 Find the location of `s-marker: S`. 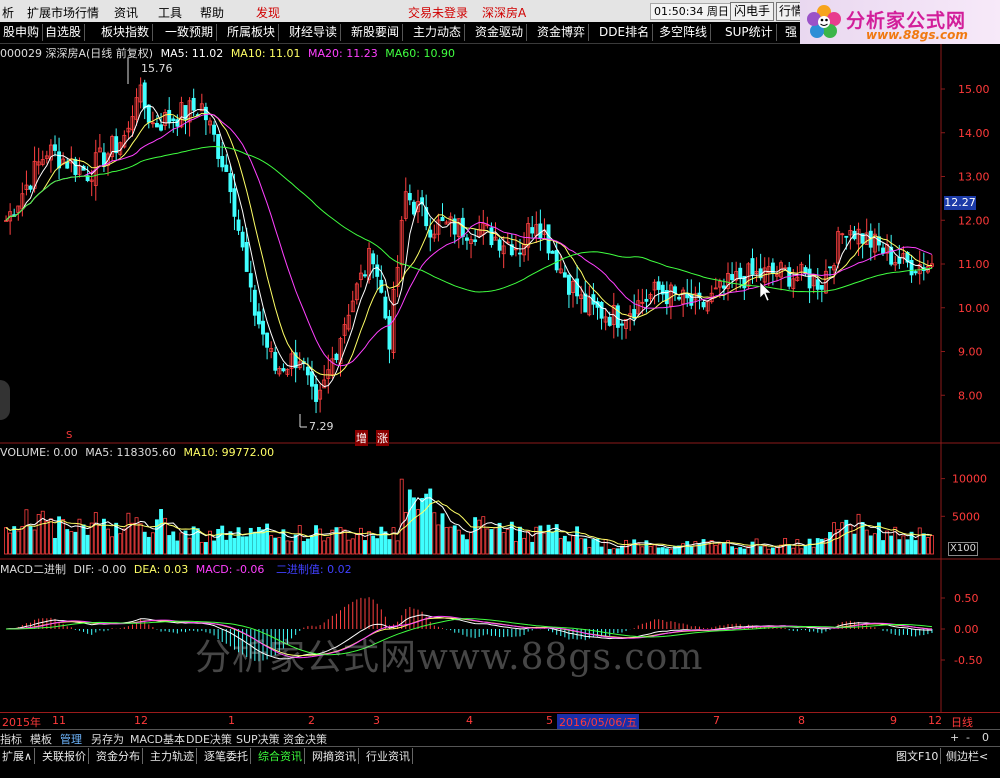

s-marker: S is located at coordinates (69, 435).